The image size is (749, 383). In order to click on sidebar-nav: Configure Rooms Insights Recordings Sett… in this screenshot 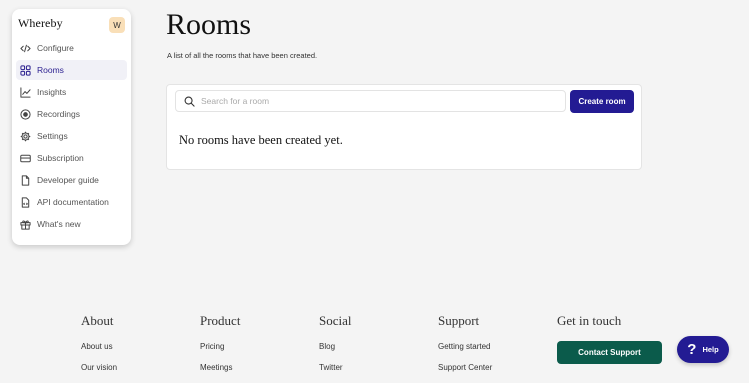, I will do `click(71, 136)`.